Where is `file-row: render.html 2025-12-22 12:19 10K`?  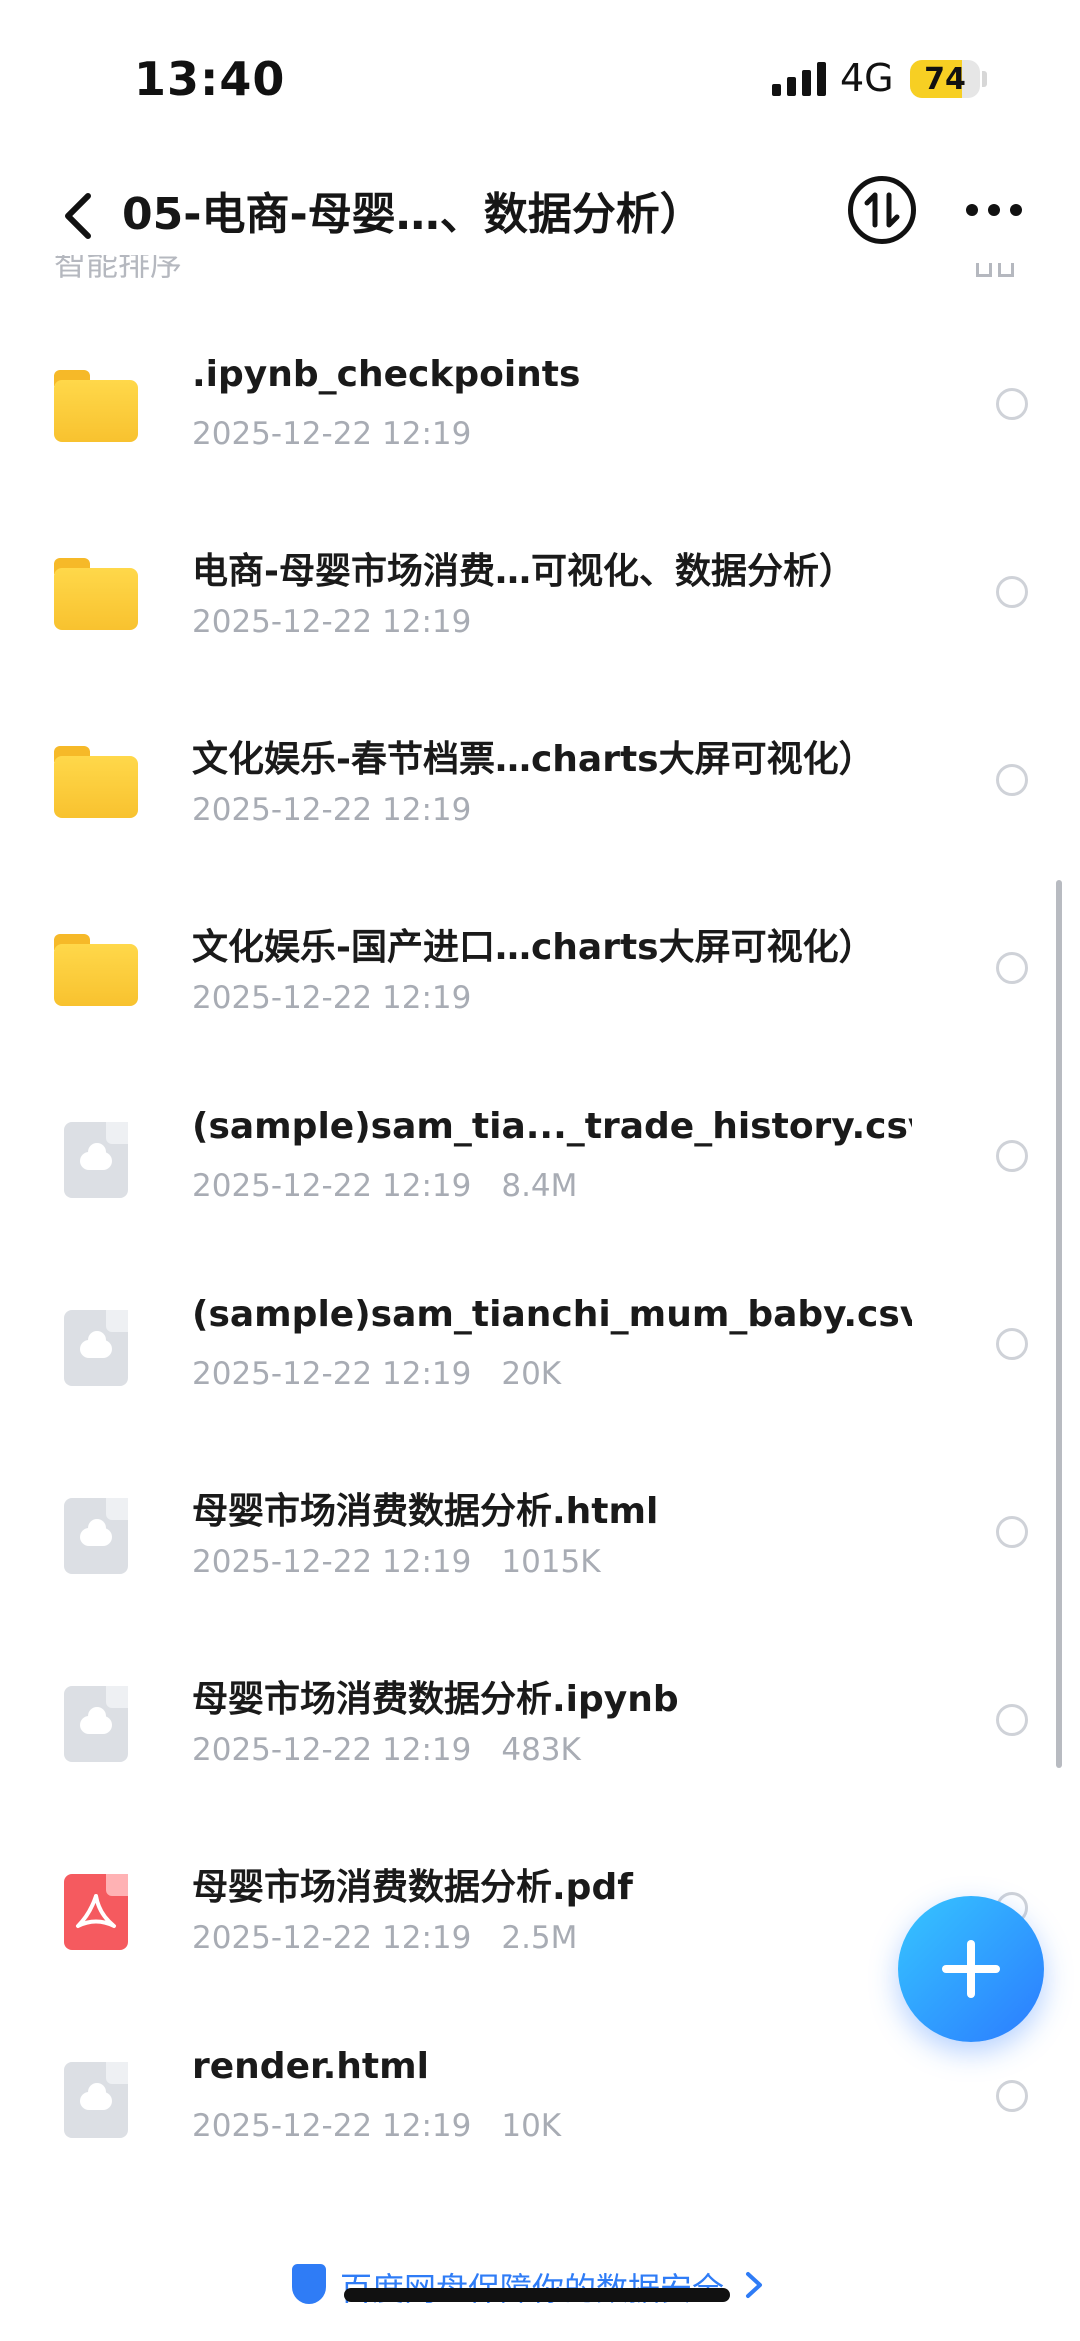 file-row: render.html 2025-12-22 12:19 10K is located at coordinates (540, 2122).